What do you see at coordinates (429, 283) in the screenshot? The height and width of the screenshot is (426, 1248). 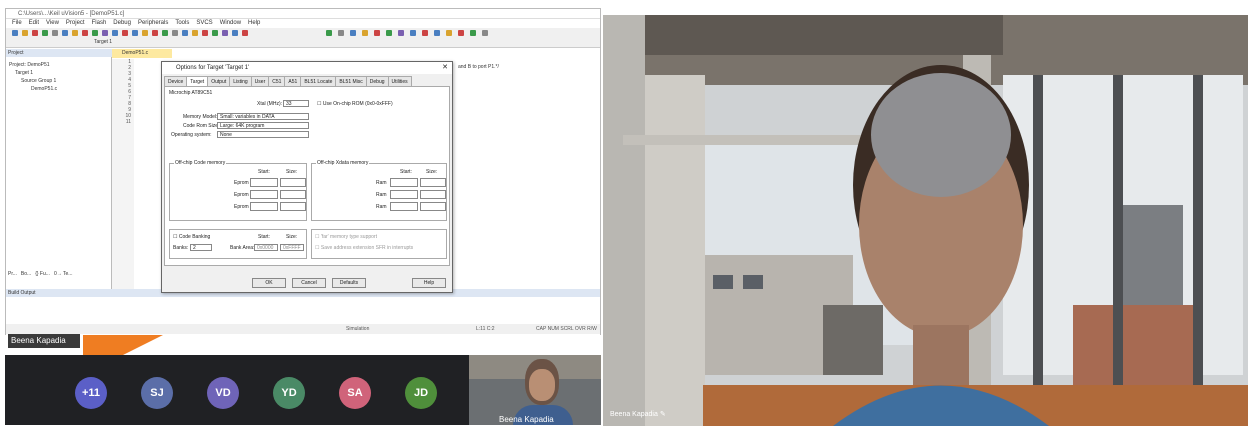 I see `help-button: Help` at bounding box center [429, 283].